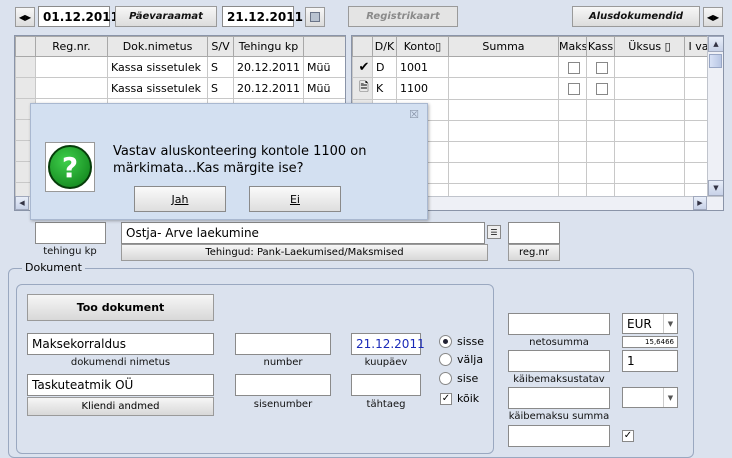  What do you see at coordinates (120, 307) in the screenshot?
I see `too-dokument-button: Too dokument` at bounding box center [120, 307].